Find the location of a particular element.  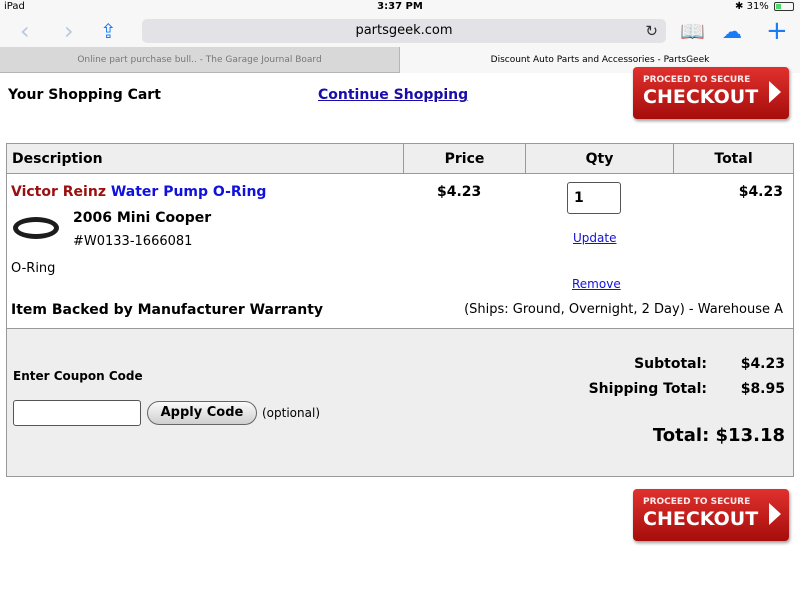

coupon-input is located at coordinates (77, 413).